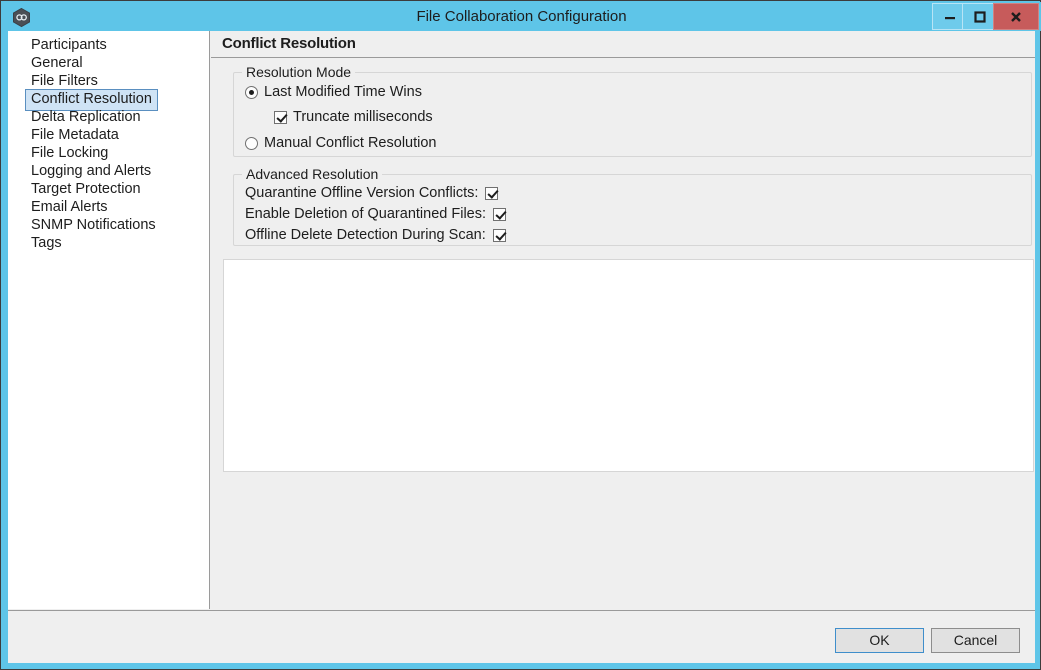 This screenshot has height=670, width=1041. I want to click on advanced-option-label: Enable Deletion of Quarantined Files:, so click(366, 214).